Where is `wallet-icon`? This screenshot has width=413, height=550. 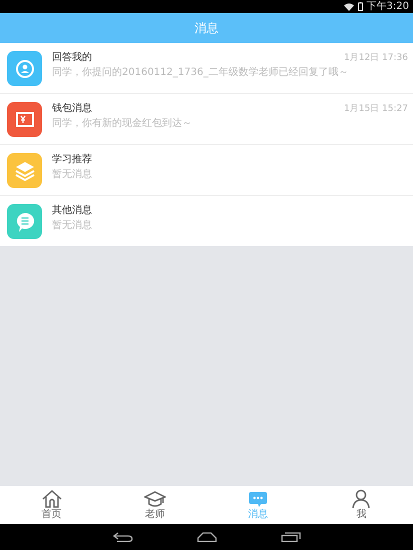 wallet-icon is located at coordinates (24, 119).